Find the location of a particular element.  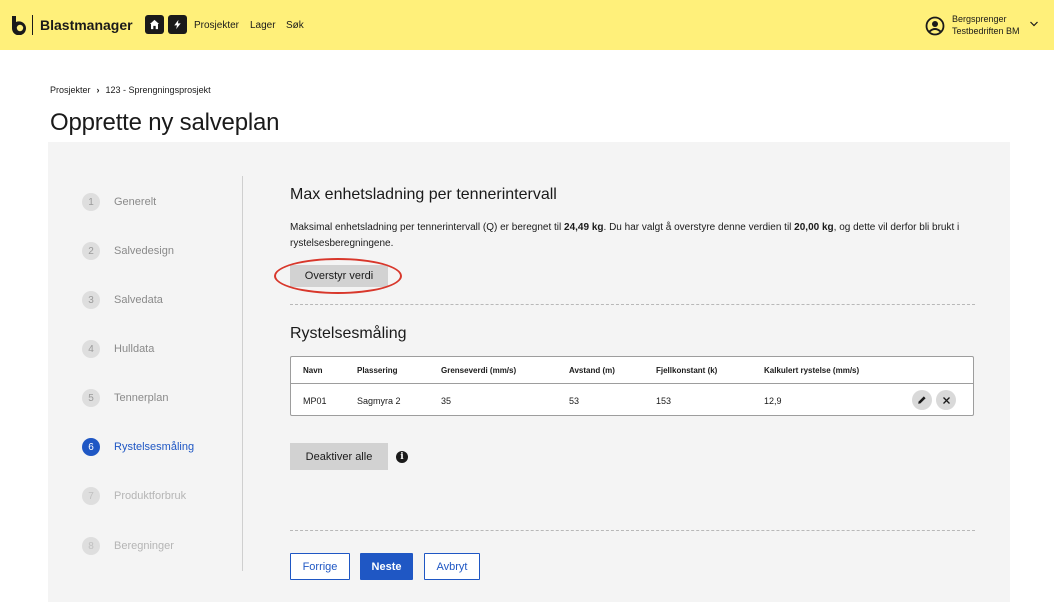

cancel-button: Avbryt is located at coordinates (452, 566).